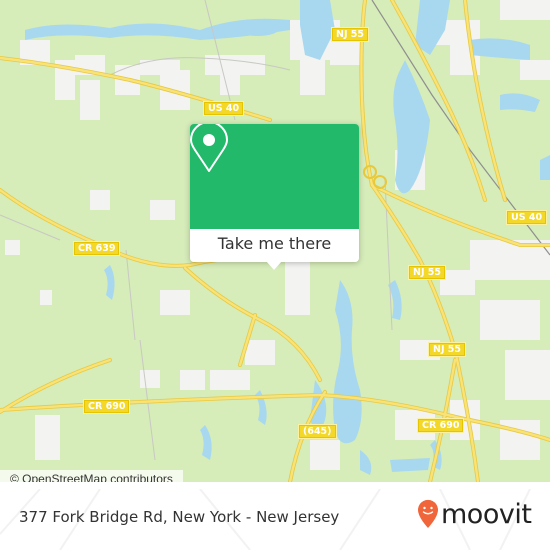 The image size is (550, 550). What do you see at coordinates (274, 265) in the screenshot?
I see `popup-pointer` at bounding box center [274, 265].